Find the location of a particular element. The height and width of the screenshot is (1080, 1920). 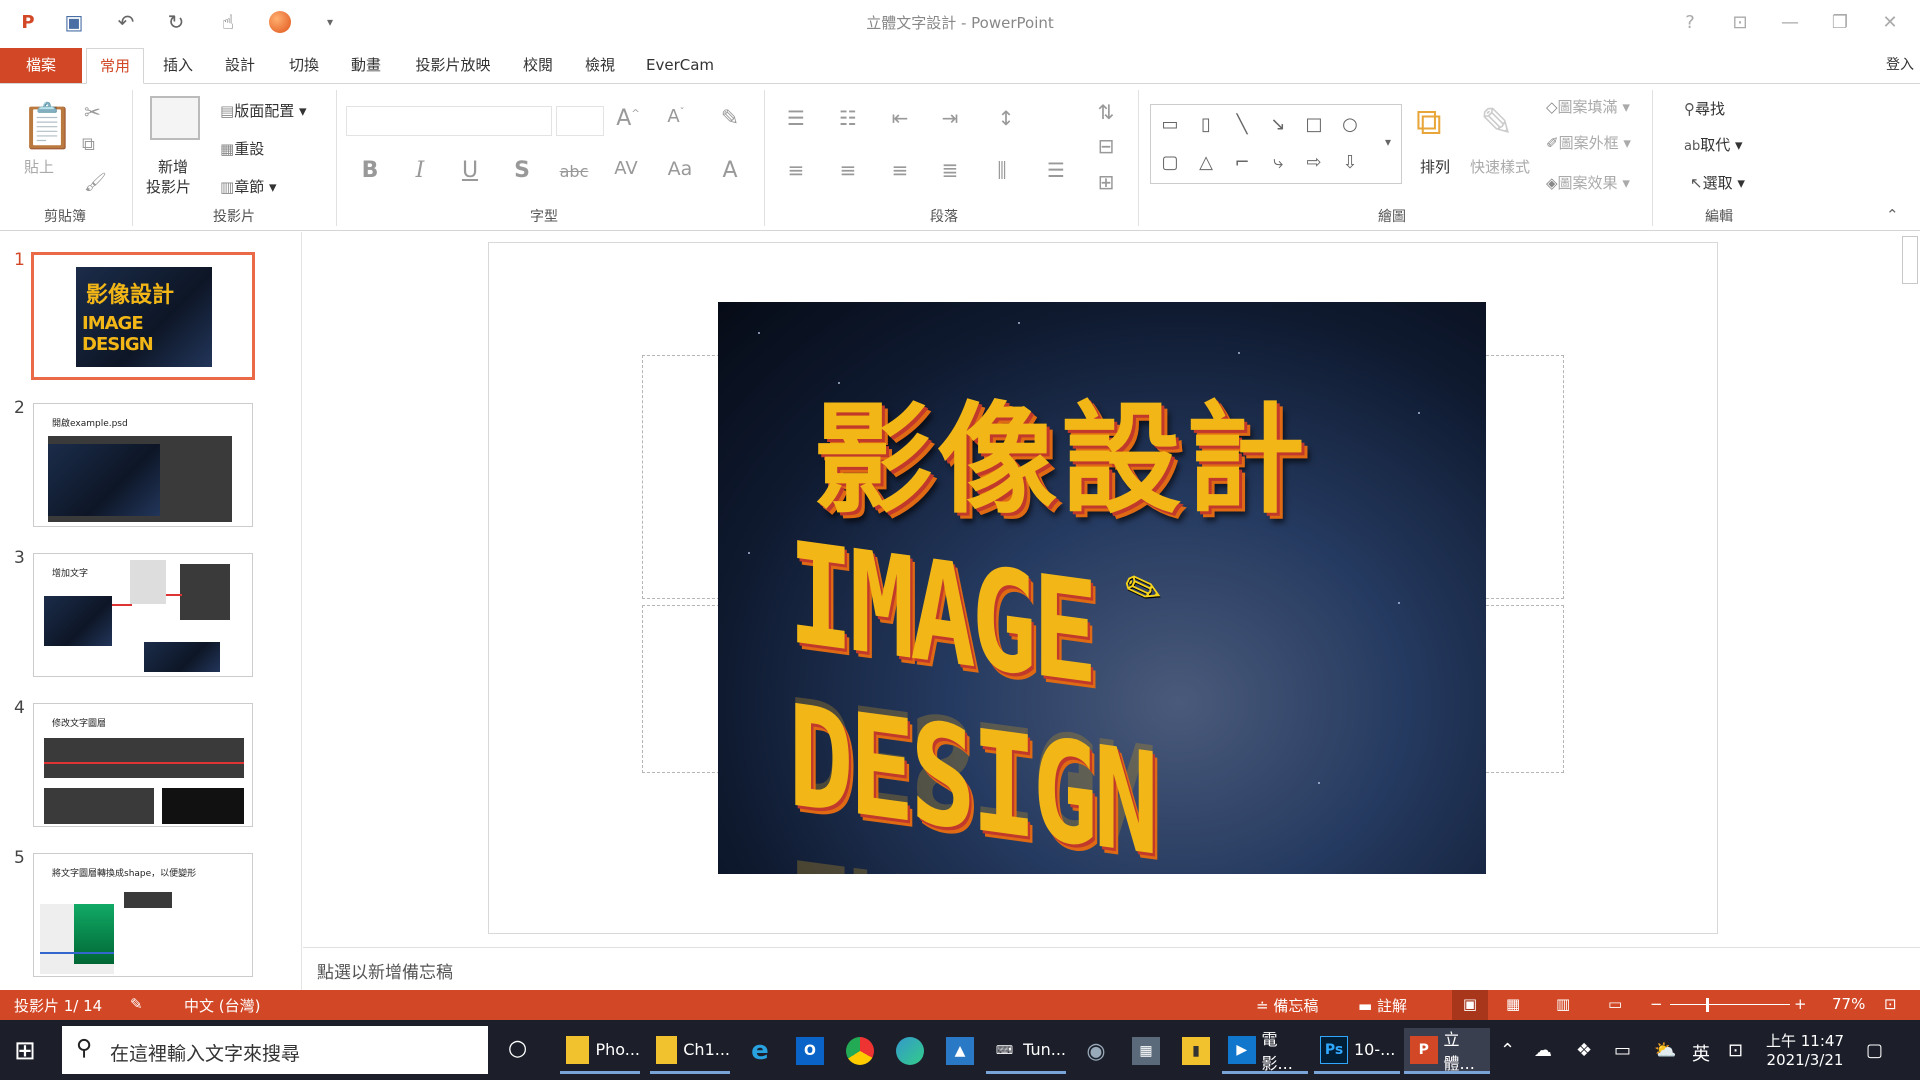

tab-home: 常用 is located at coordinates (115, 66).